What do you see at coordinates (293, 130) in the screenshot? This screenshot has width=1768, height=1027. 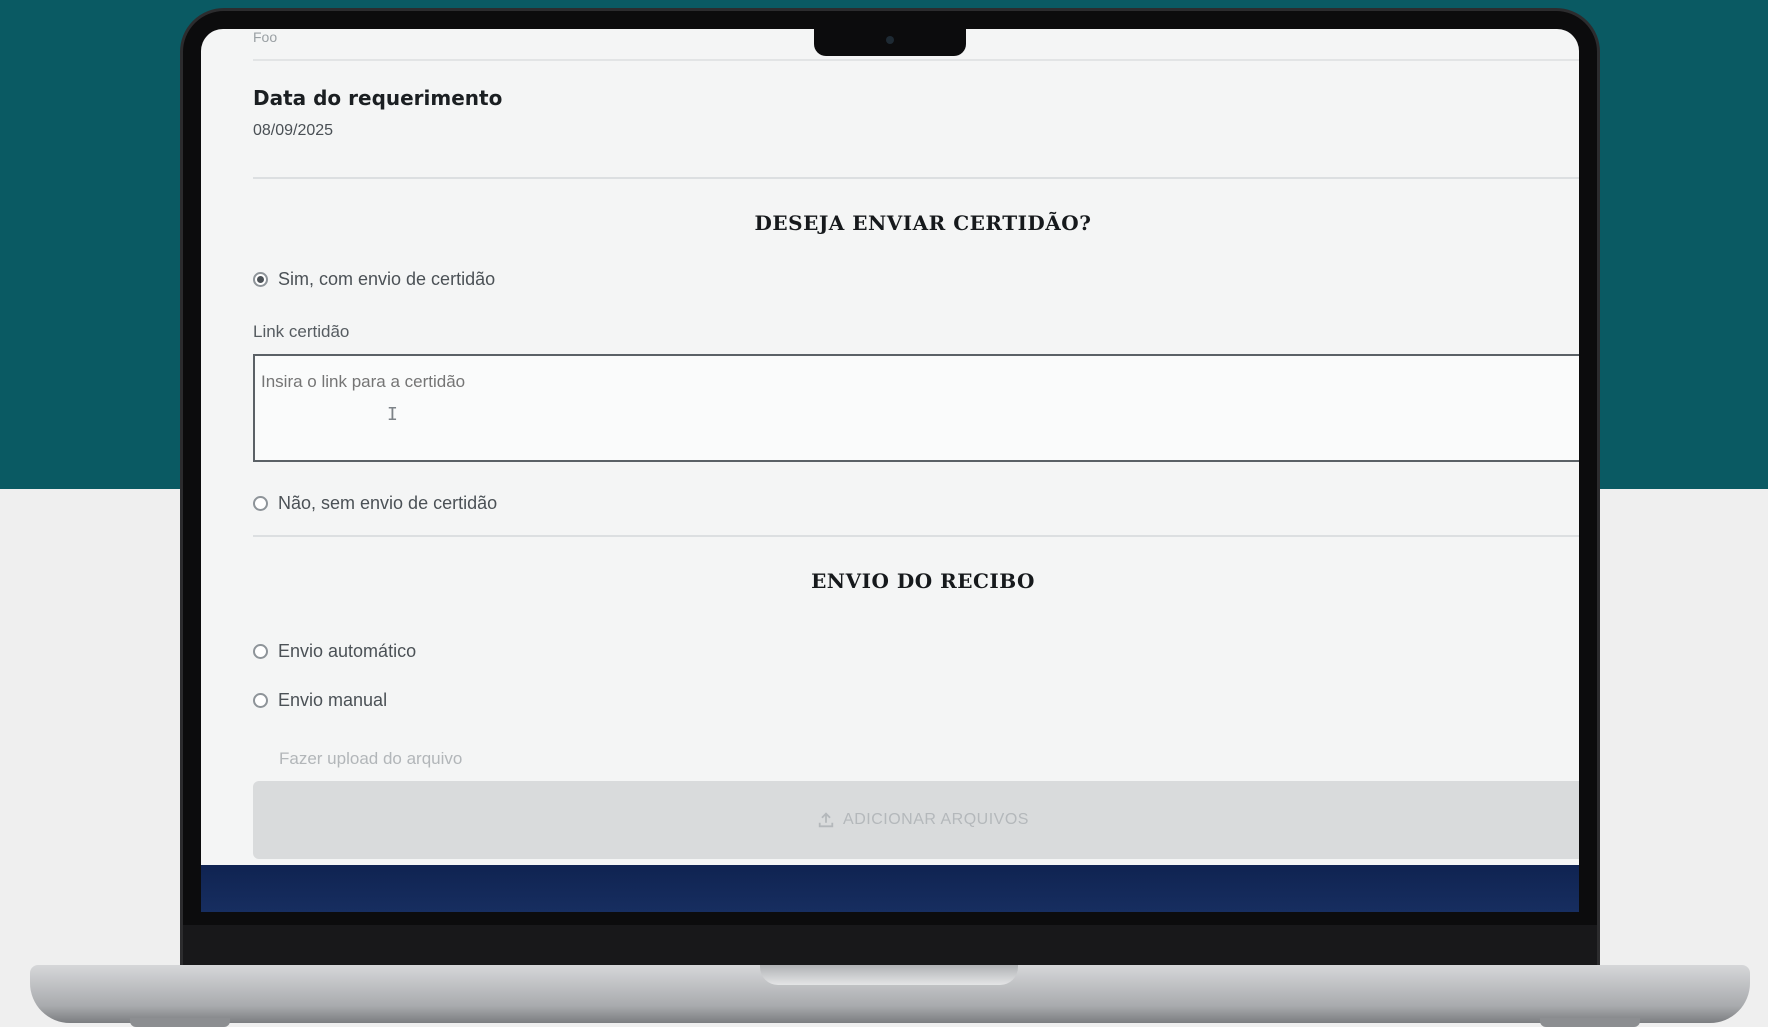 I see `date-value: 08/09/2025` at bounding box center [293, 130].